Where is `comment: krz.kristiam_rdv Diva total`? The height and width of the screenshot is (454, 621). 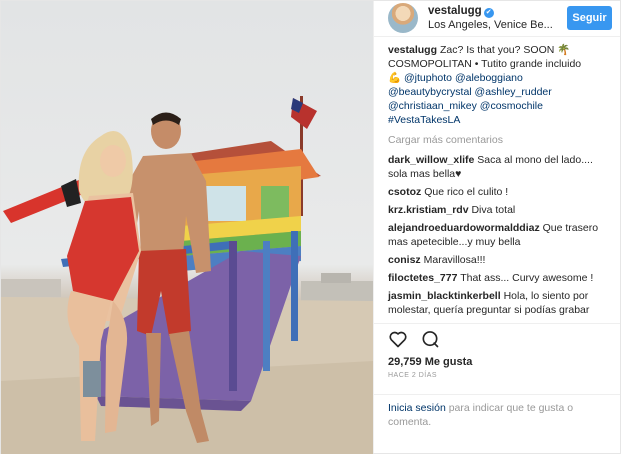 comment: krz.kristiam_rdv Diva total is located at coordinates (499, 210).